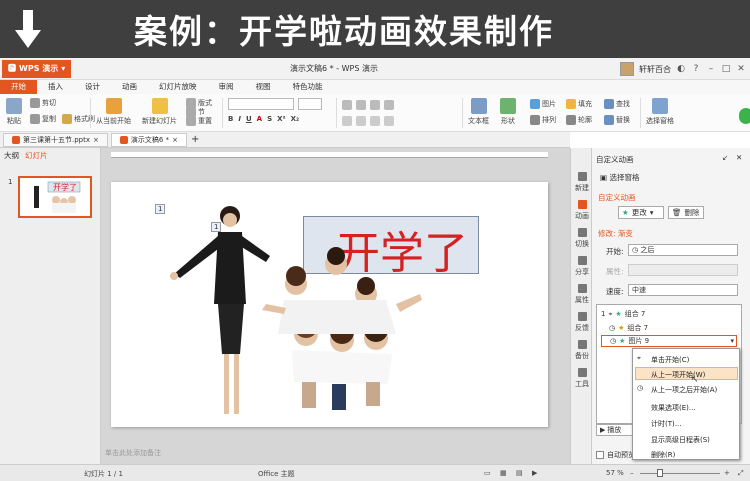 Image resolution: width=750 pixels, height=481 pixels. Describe the element at coordinates (660, 473) in the screenshot. I see `zoom-slider-handle` at that location.